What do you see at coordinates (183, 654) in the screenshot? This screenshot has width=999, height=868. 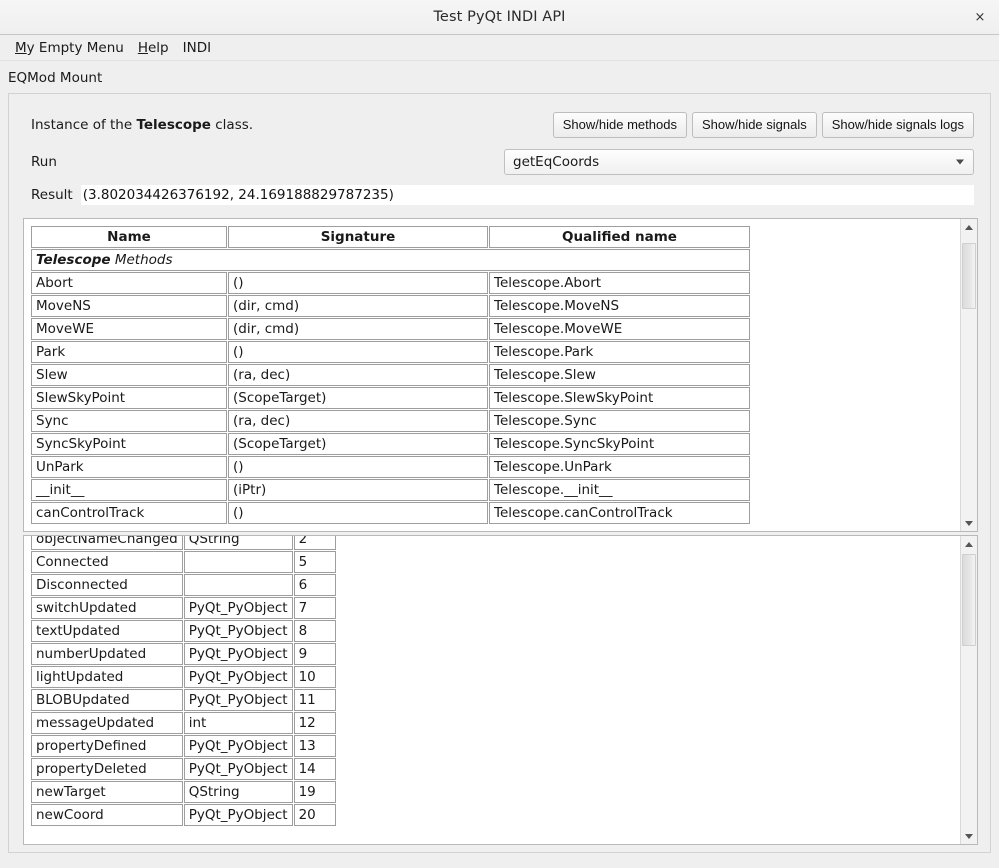 I see `table-row: numberUpdated PyQt_PyObject 9` at bounding box center [183, 654].